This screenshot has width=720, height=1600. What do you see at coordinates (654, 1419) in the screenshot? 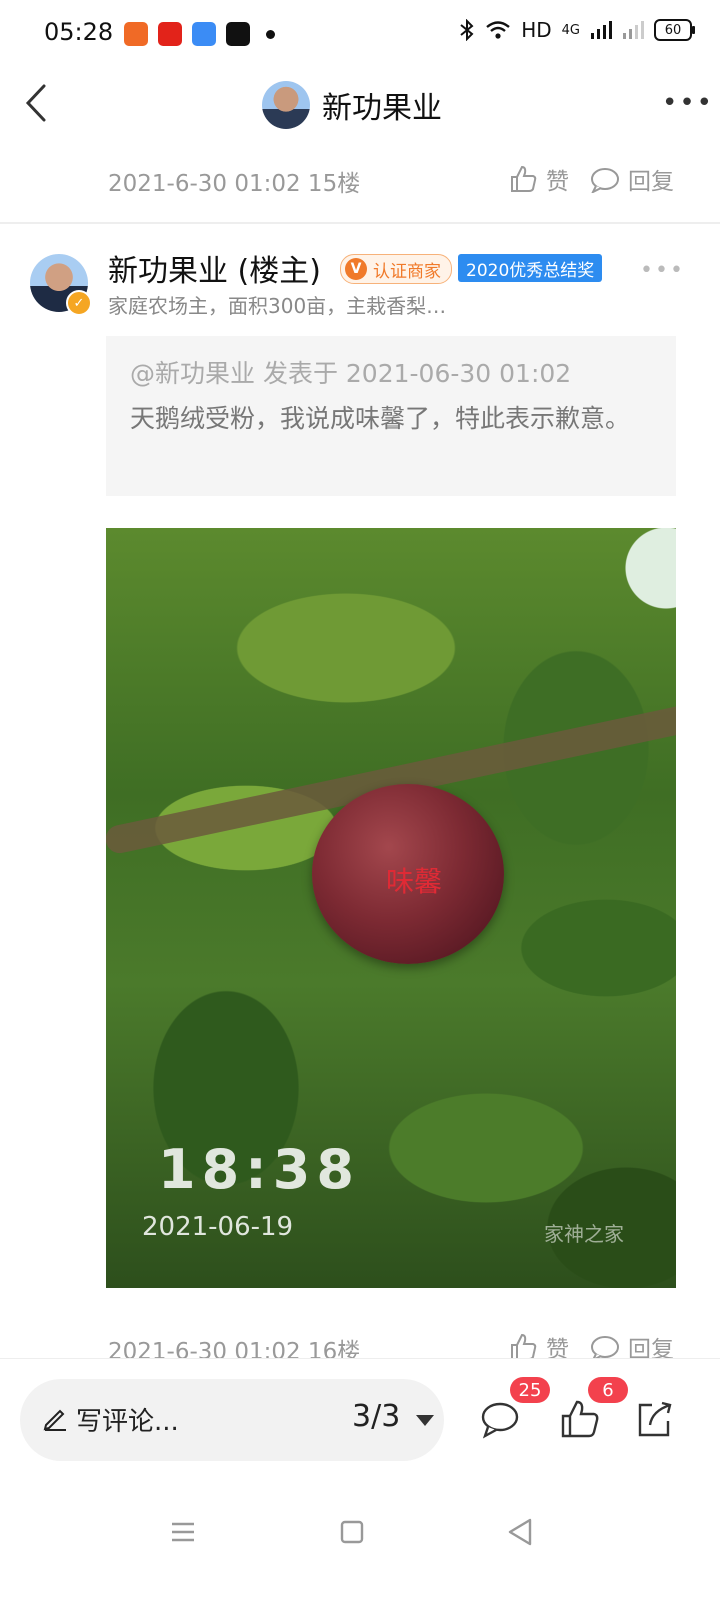
I see `share-icon` at bounding box center [654, 1419].